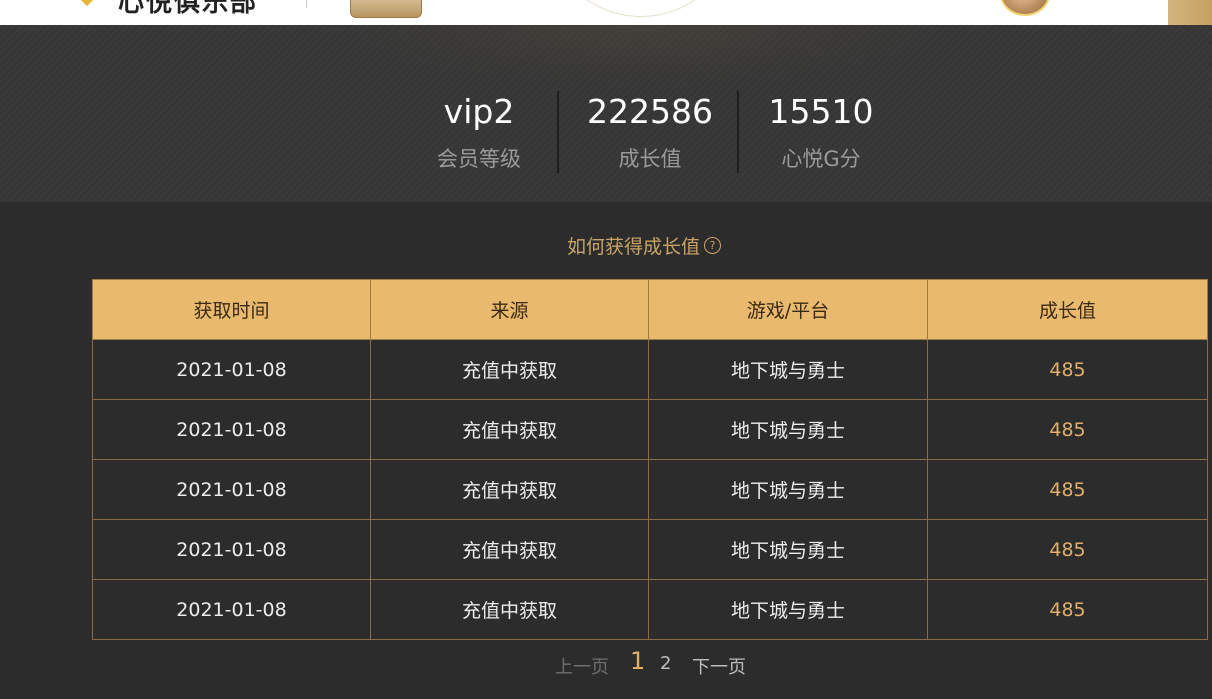  I want to click on column-header-growth: 成长值, so click(1067, 309).